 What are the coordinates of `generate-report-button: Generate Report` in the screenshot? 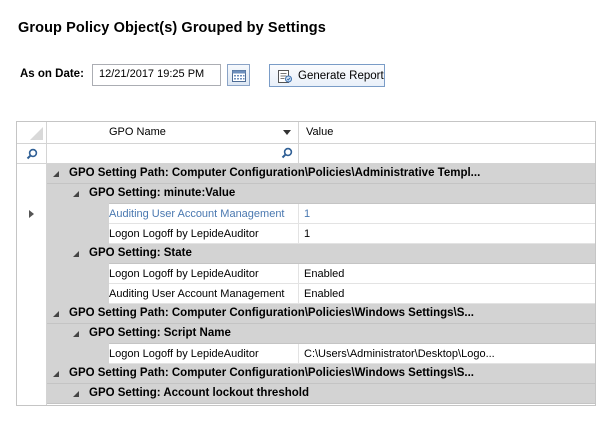 It's located at (327, 75).